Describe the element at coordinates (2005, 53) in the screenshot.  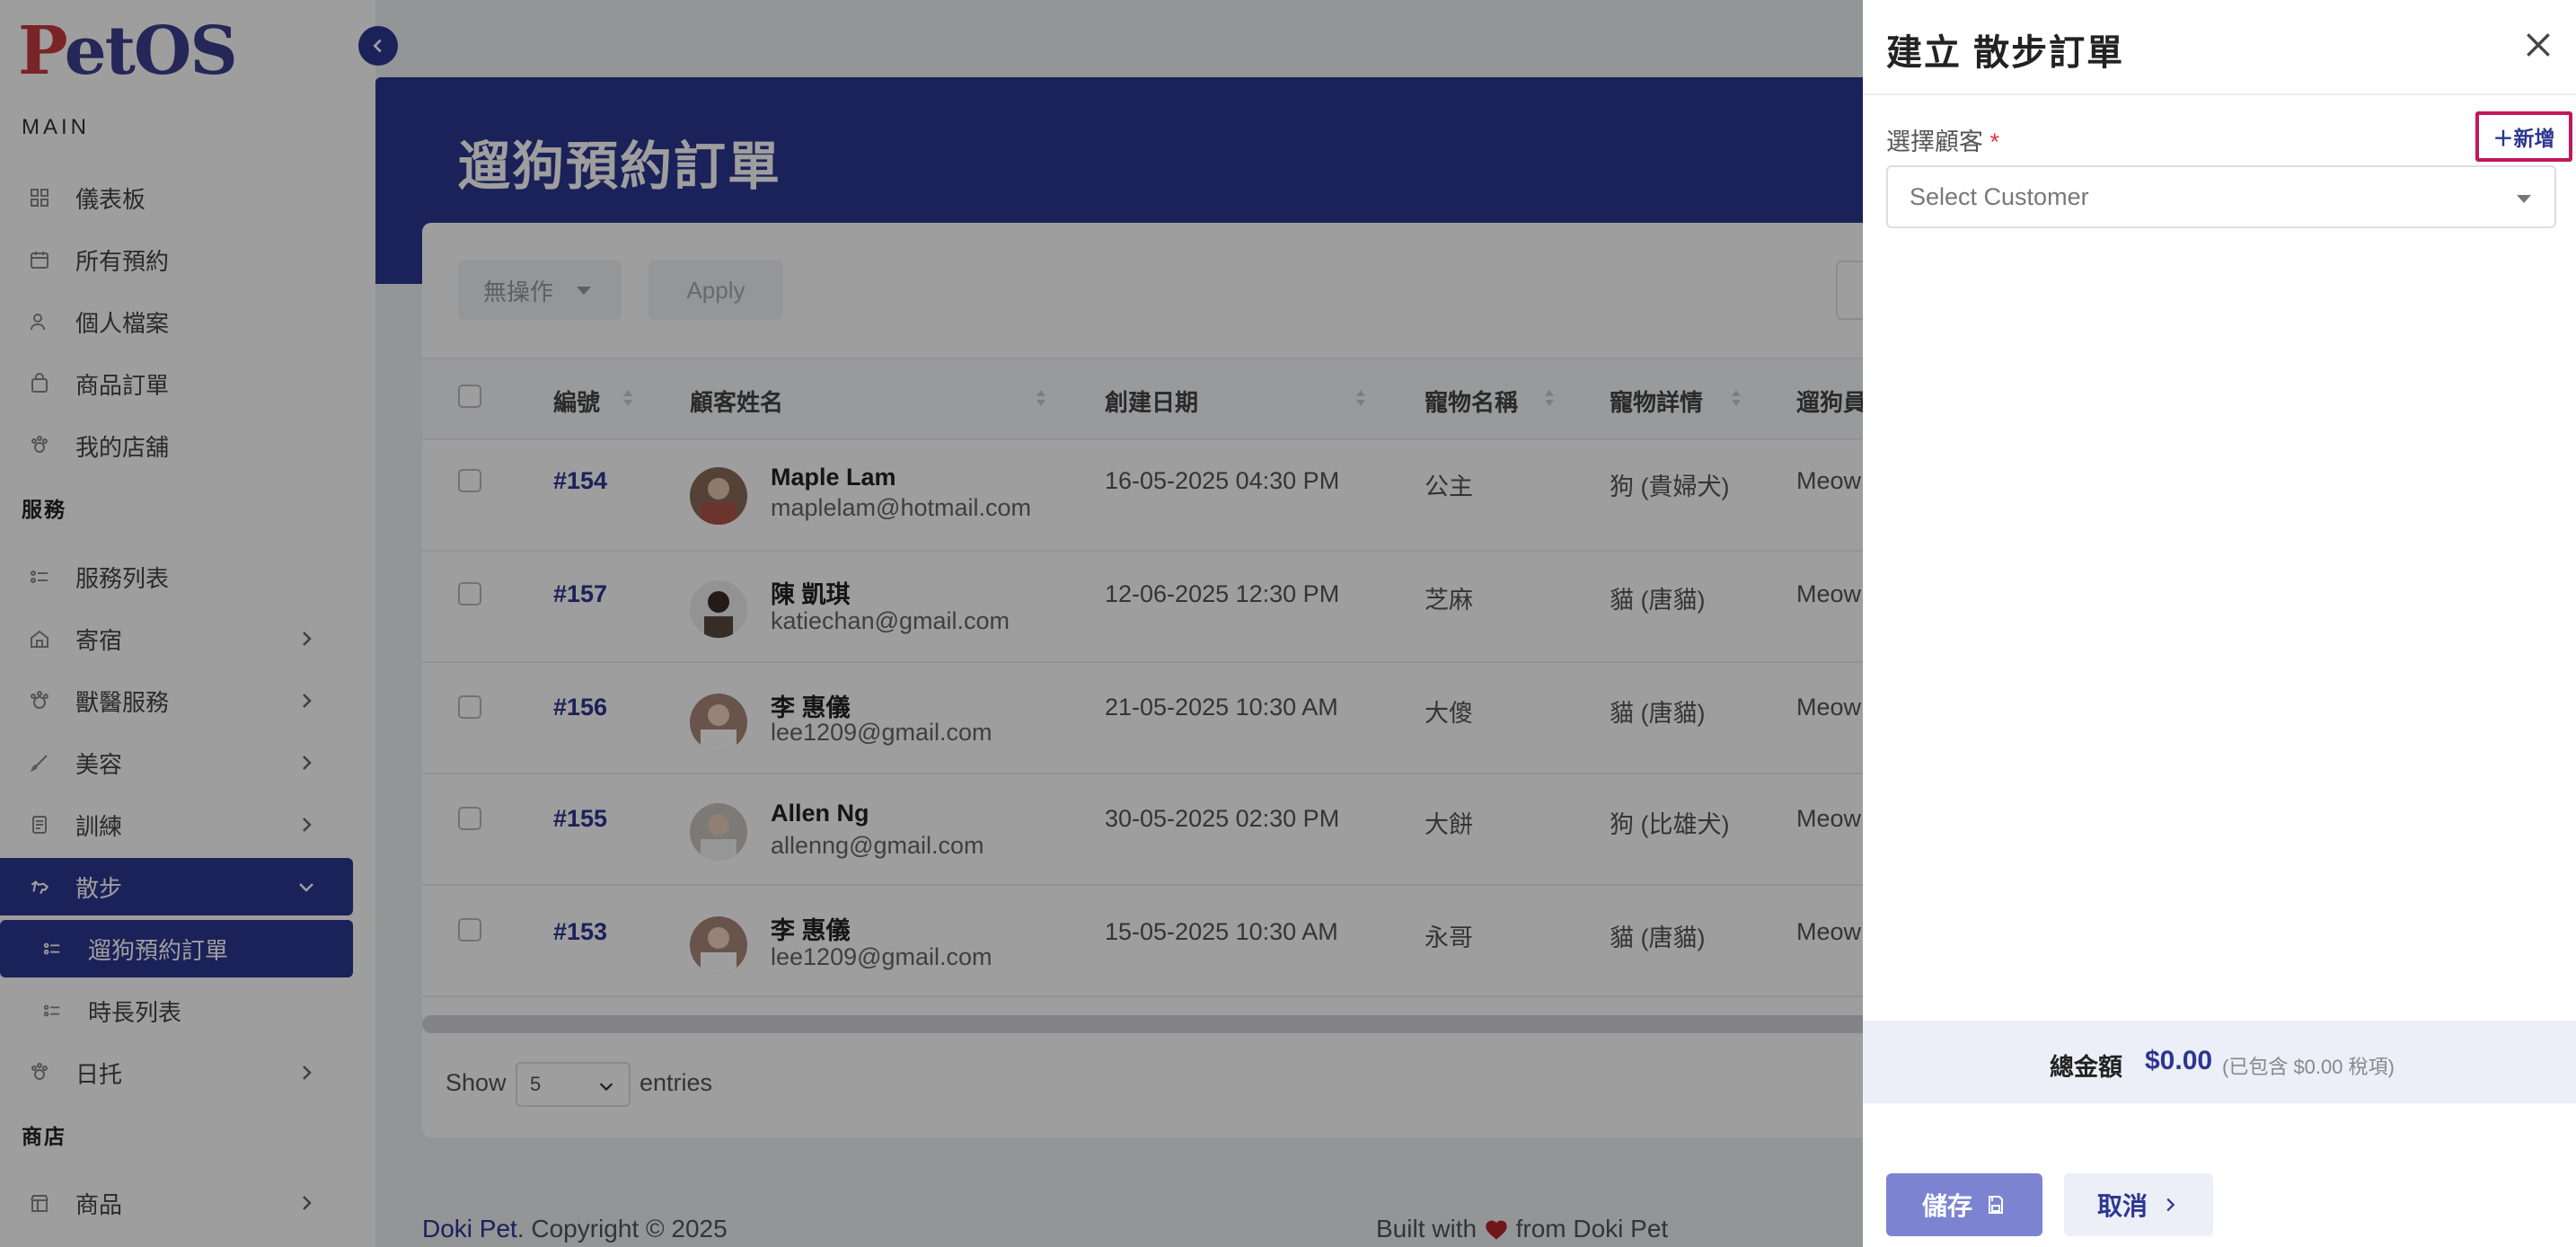
I see `drawer-title: 建立 散步訂單` at that location.